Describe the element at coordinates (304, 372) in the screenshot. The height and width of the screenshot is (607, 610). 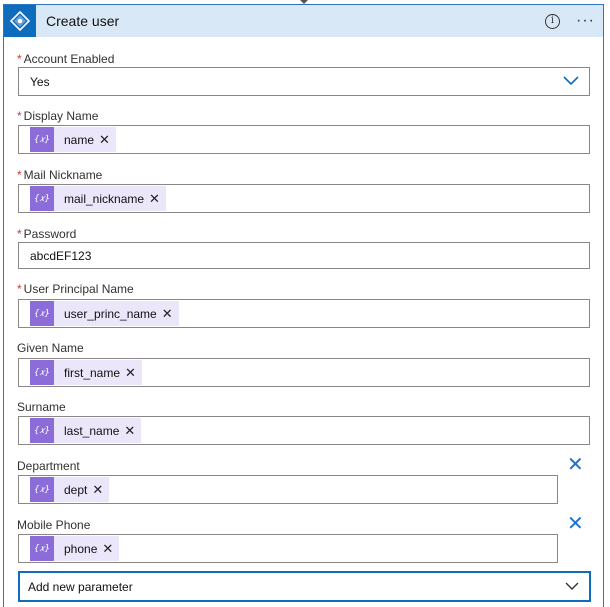
I see `given-name-field: {𝑥} first_name ✕` at that location.